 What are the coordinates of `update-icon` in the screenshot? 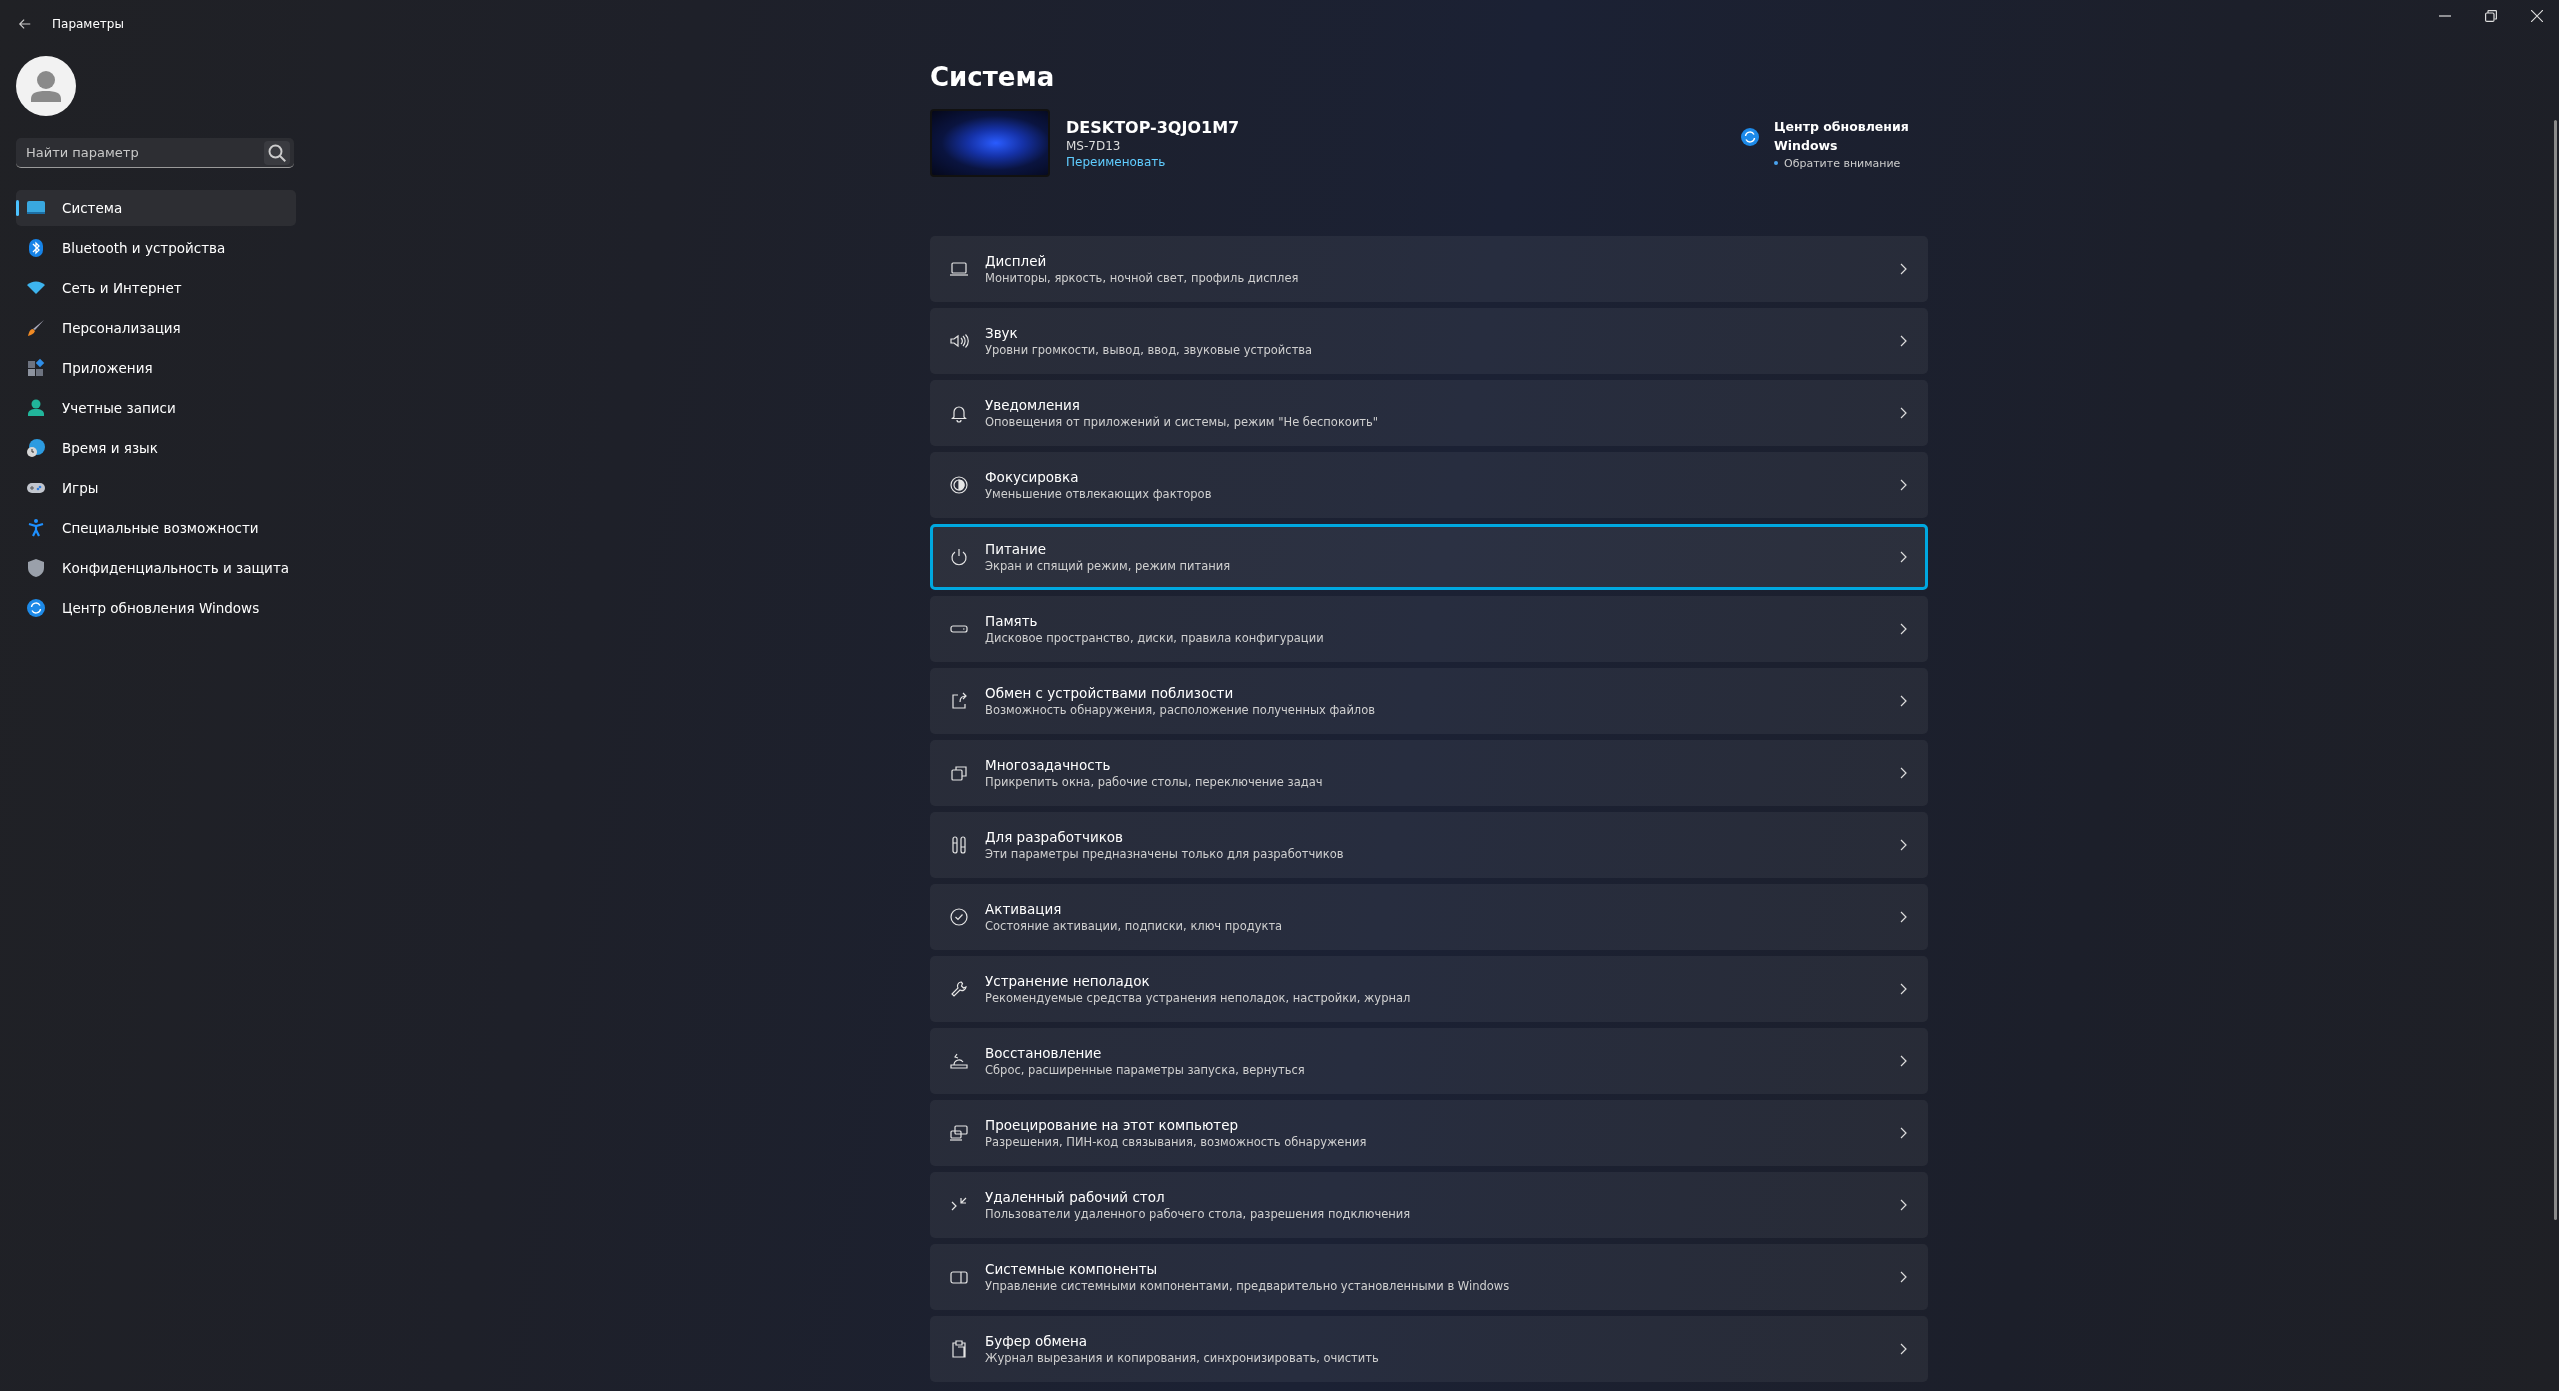 It's located at (1750, 136).